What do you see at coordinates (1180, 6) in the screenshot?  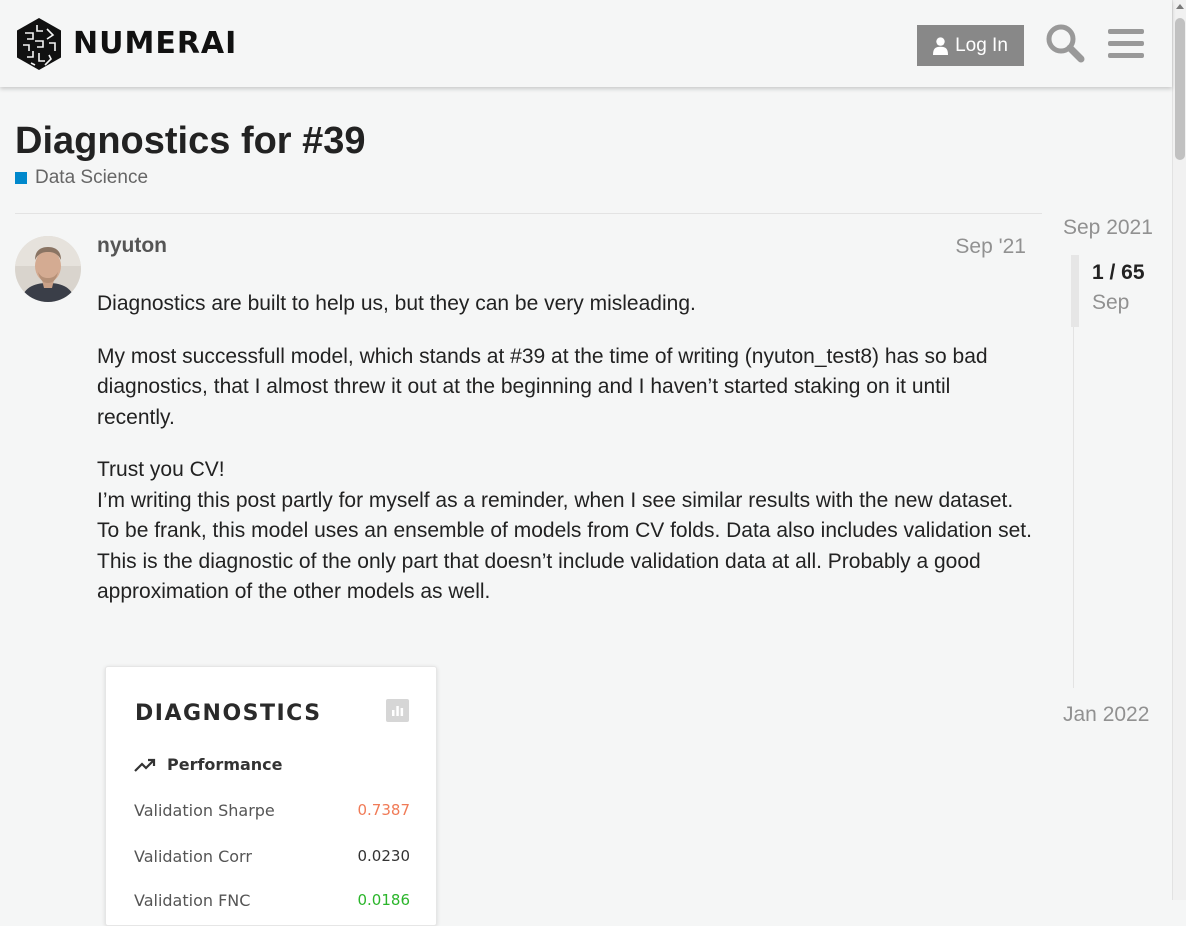 I see `scroll-up-arrow-icon` at bounding box center [1180, 6].